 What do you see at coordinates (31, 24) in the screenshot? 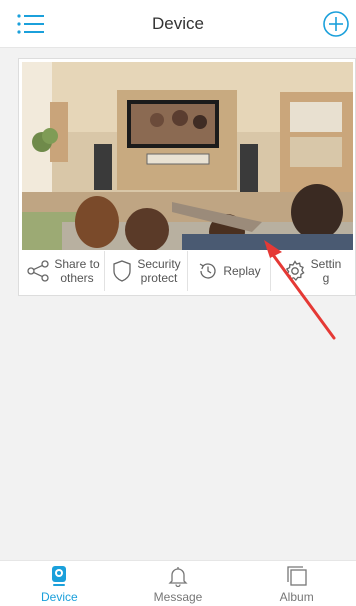
I see `list-menu-icon` at bounding box center [31, 24].